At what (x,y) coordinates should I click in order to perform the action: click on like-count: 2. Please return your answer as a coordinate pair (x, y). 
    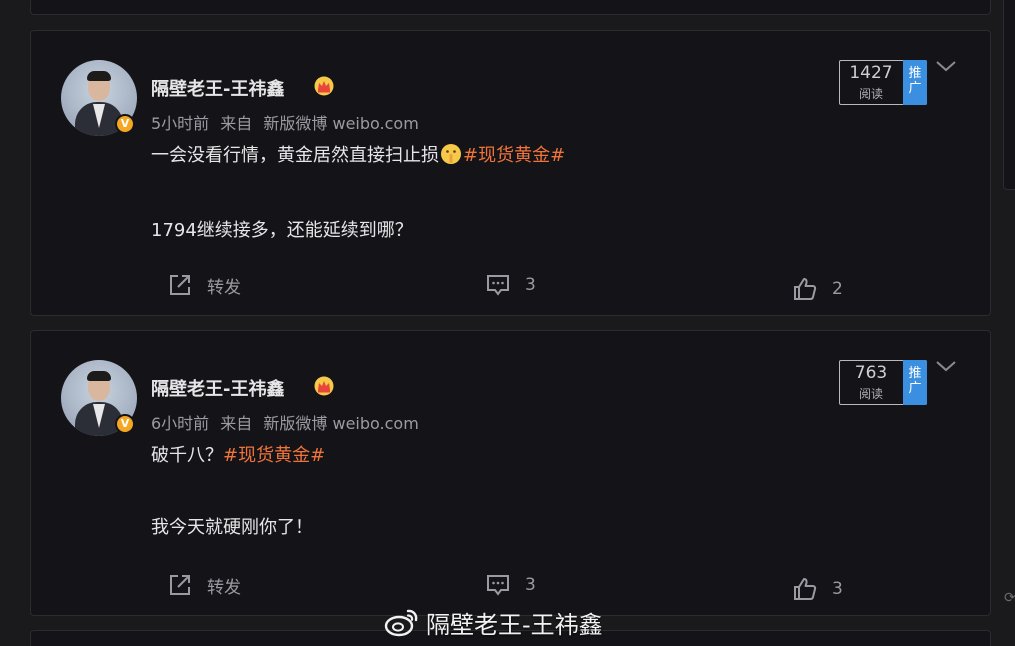
    Looking at the image, I should click on (837, 289).